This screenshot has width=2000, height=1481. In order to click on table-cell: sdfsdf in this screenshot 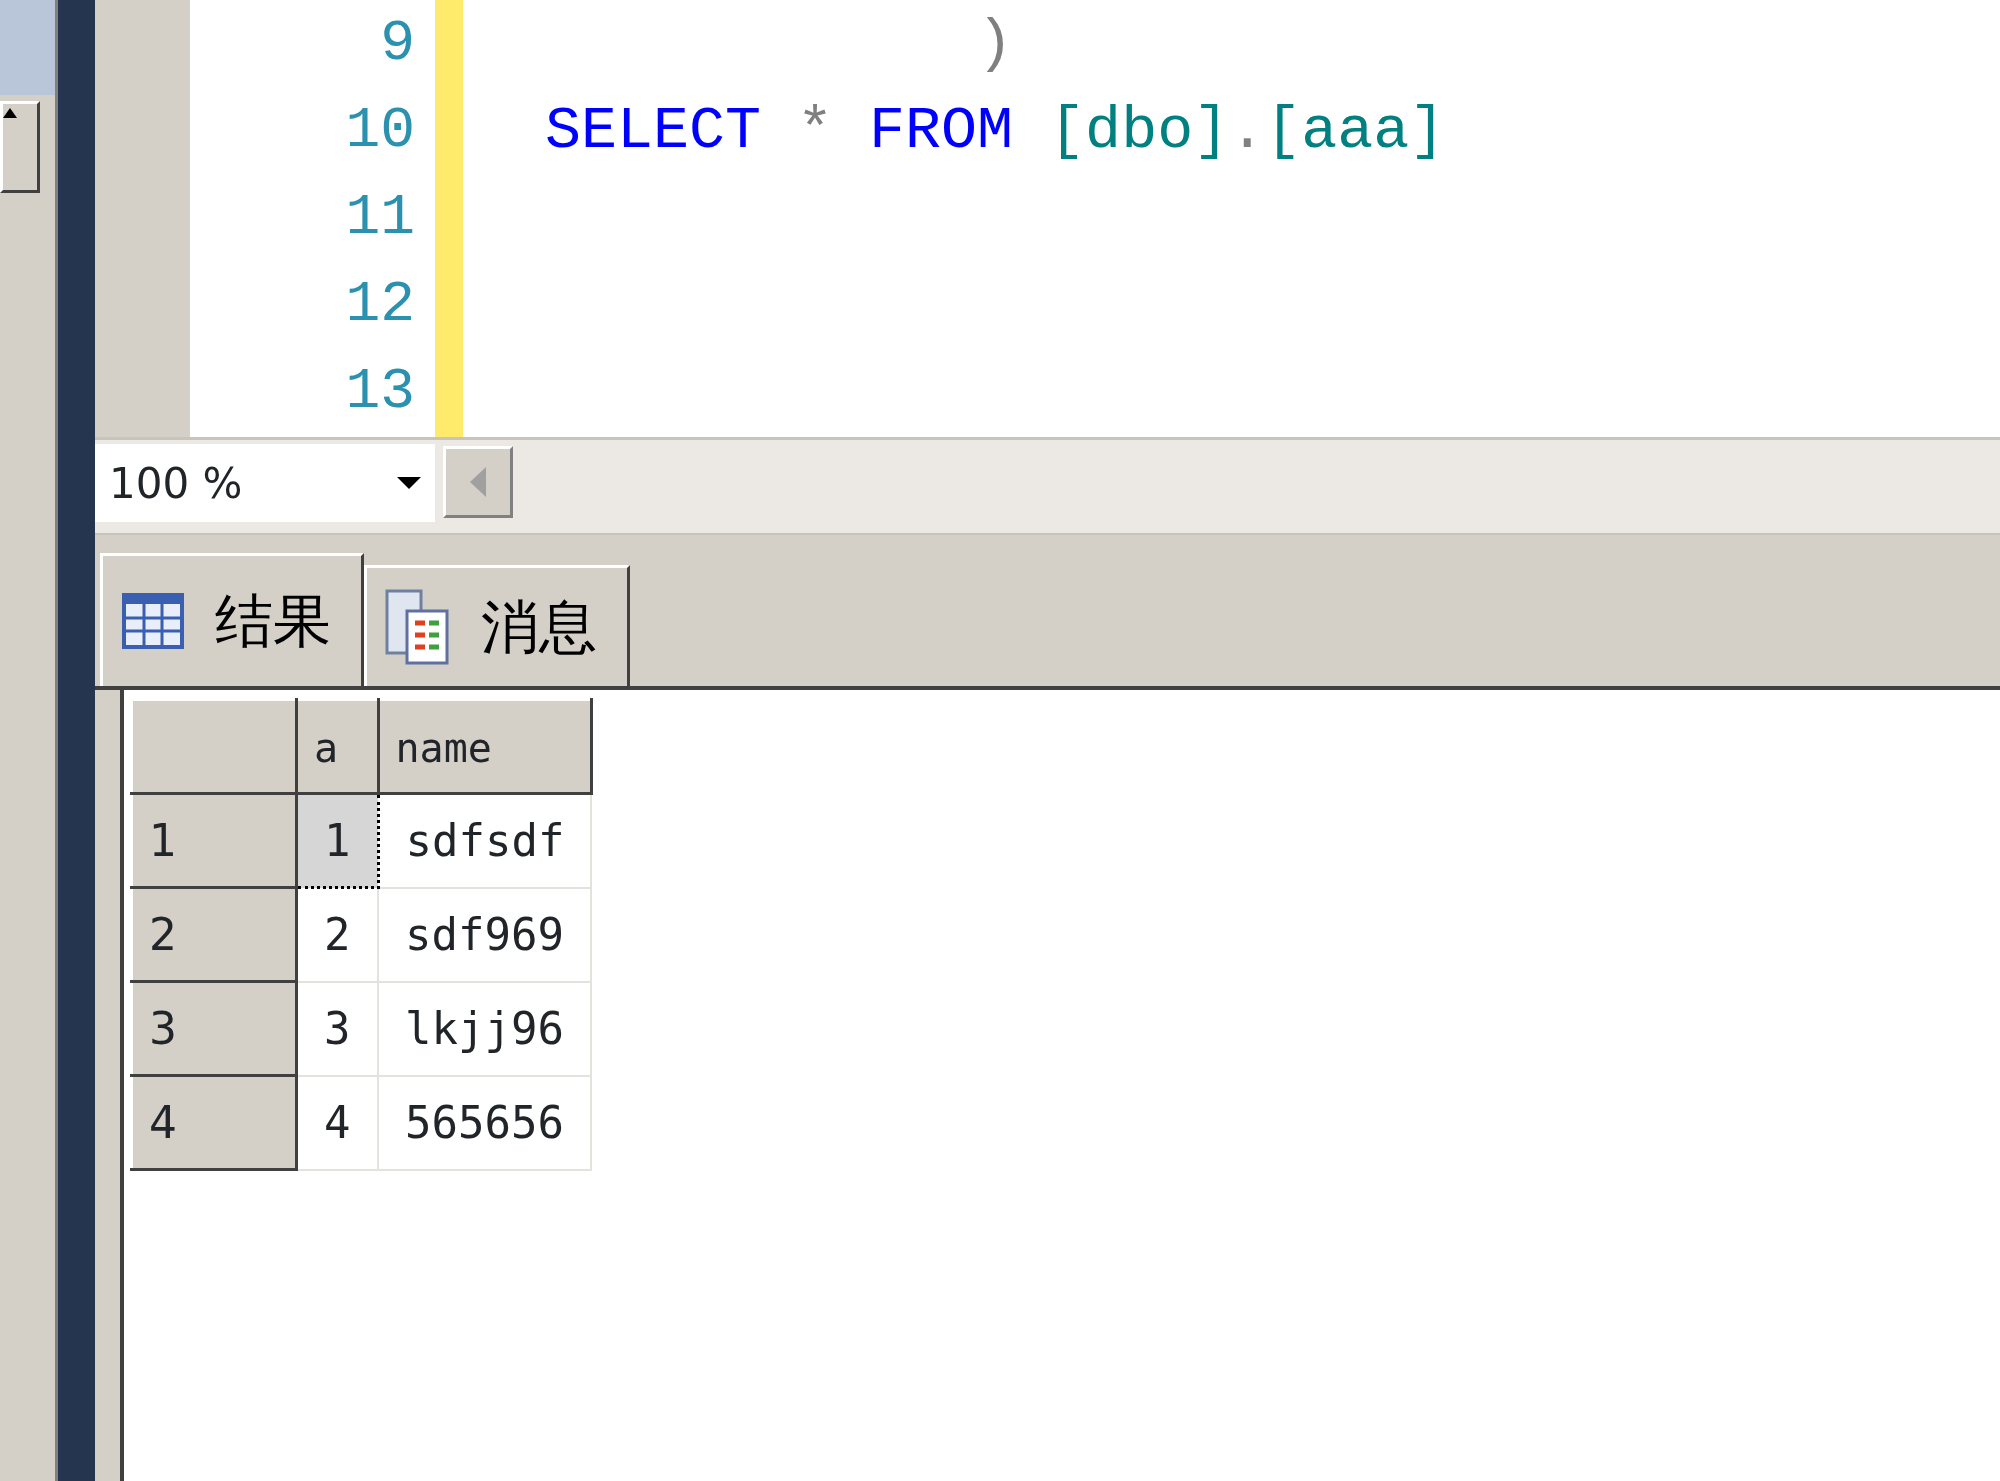, I will do `click(485, 840)`.